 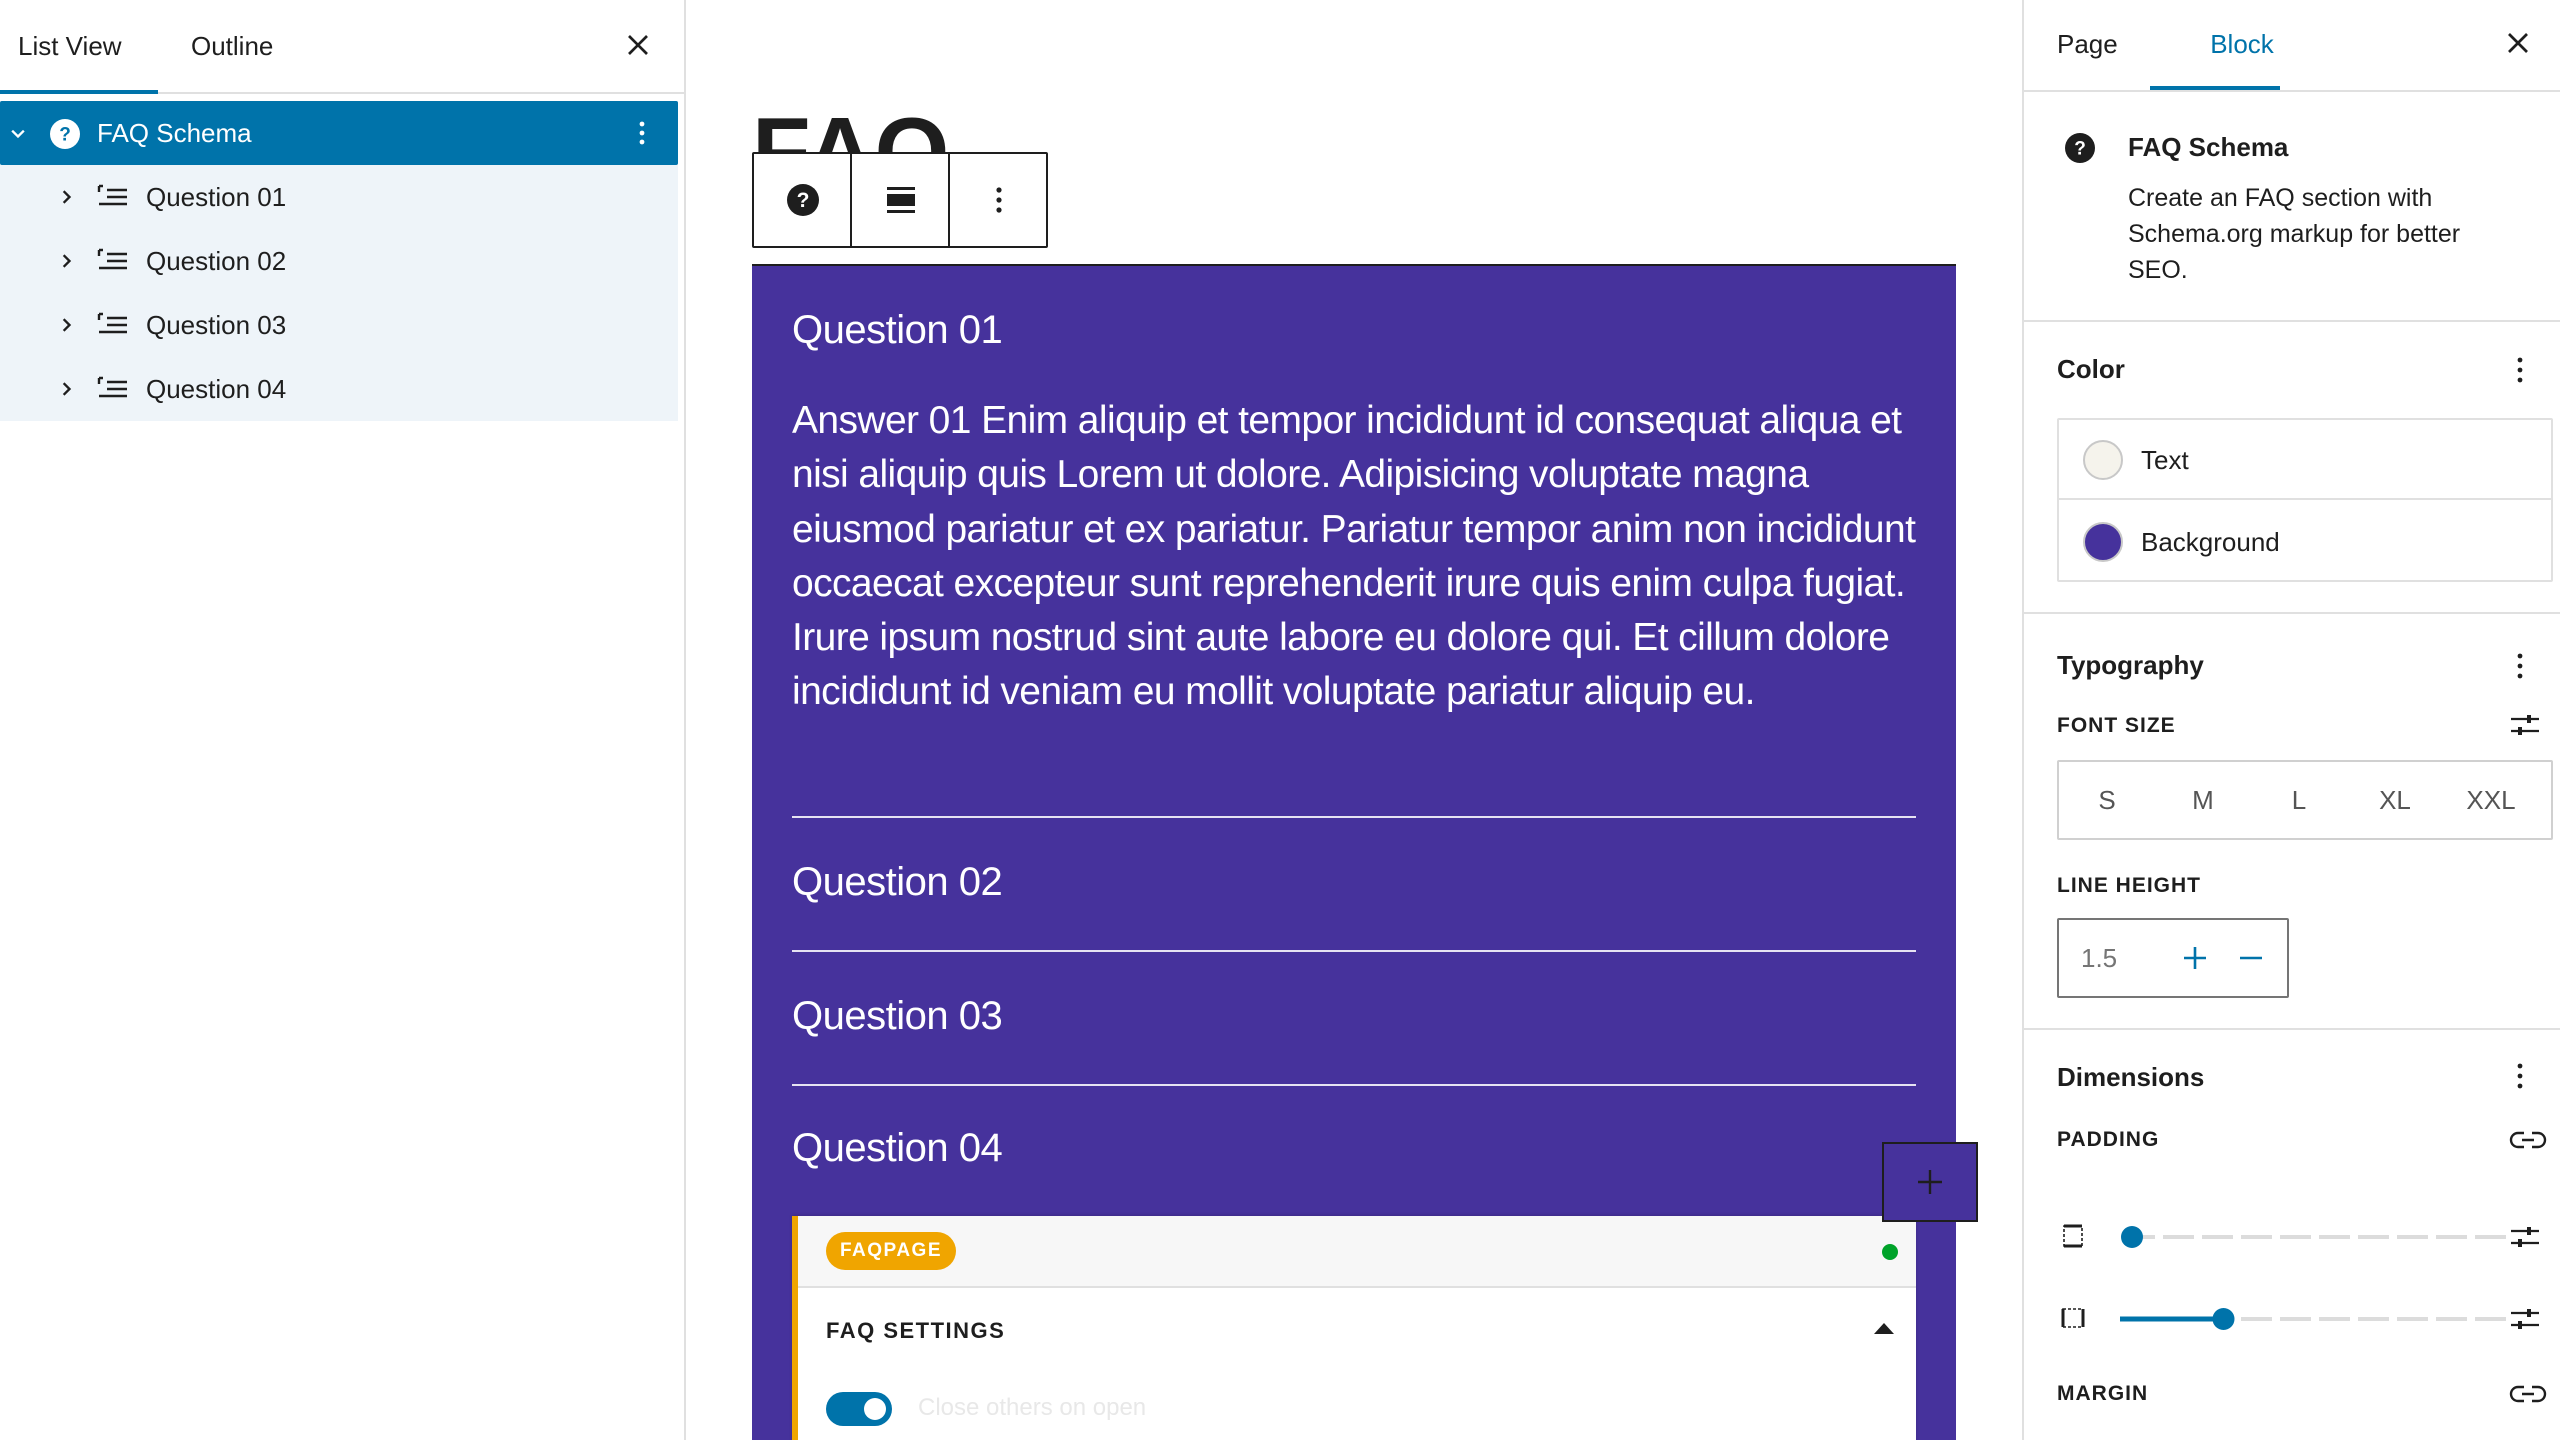 What do you see at coordinates (339, 325) in the screenshot?
I see `tree-item-question-03: Question 03` at bounding box center [339, 325].